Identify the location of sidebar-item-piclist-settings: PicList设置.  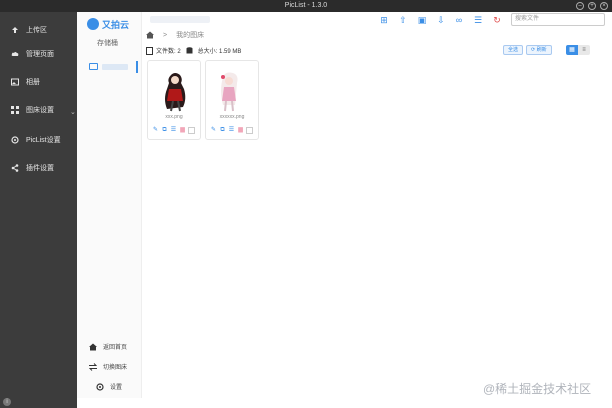
(36, 140).